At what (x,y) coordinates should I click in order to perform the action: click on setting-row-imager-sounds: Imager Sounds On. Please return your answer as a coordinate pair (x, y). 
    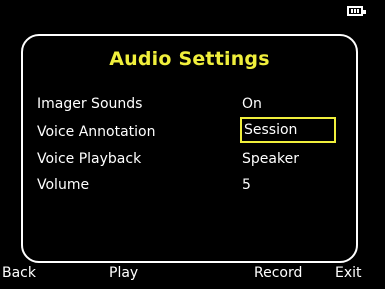
    Looking at the image, I should click on (192, 104).